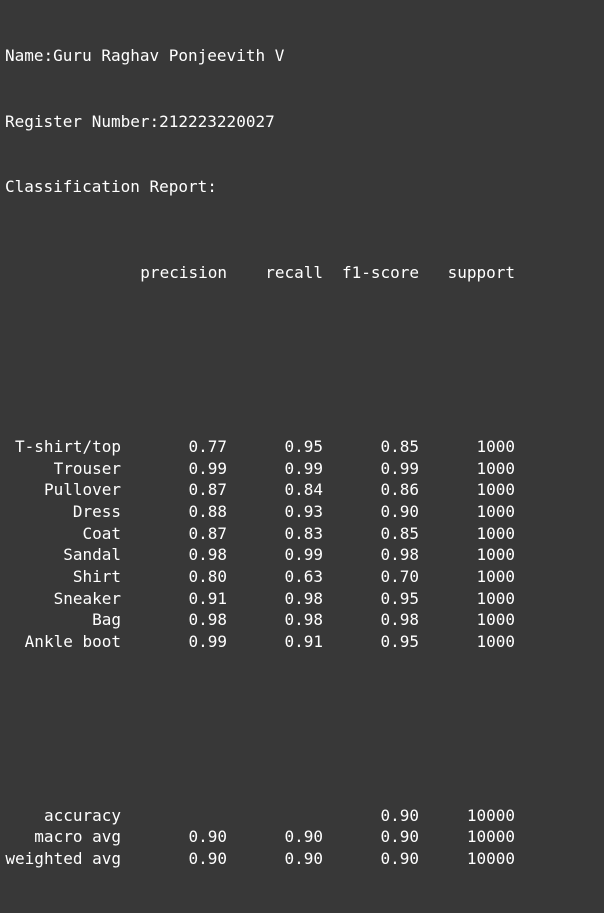 The width and height of the screenshot is (604, 913). I want to click on row-label: Bag, so click(106, 620).